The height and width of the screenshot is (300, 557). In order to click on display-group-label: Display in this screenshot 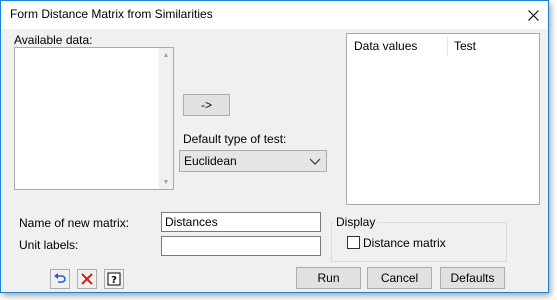, I will do `click(356, 222)`.